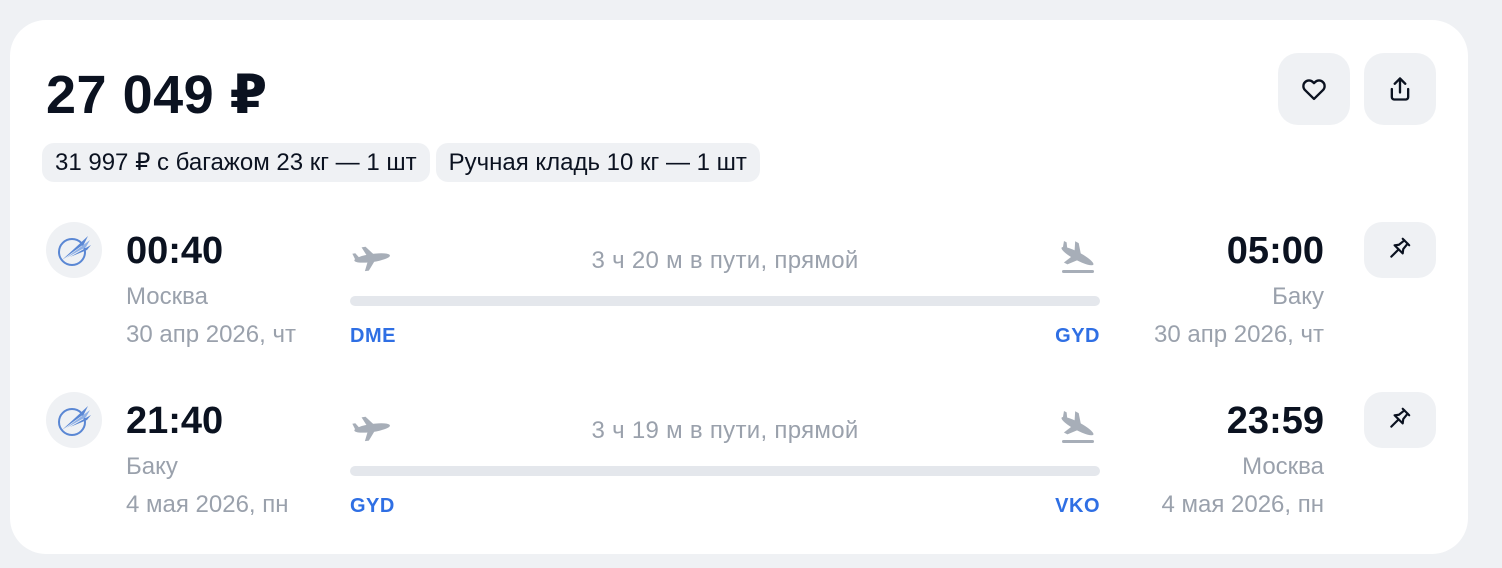 This screenshot has width=1502, height=568. Describe the element at coordinates (725, 260) in the screenshot. I see `flight-duration: 3 ч 20 м в пути, прямой` at that location.